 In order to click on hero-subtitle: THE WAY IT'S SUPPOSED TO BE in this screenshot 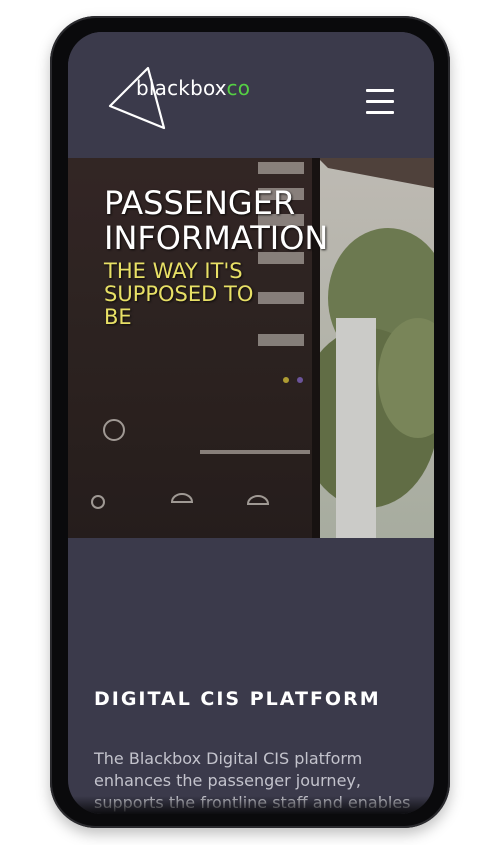, I will do `click(179, 294)`.